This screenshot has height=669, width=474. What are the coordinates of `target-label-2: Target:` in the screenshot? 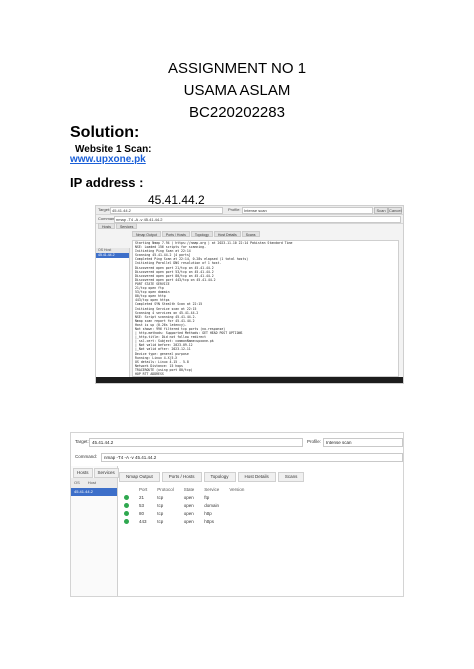 It's located at (82, 441).